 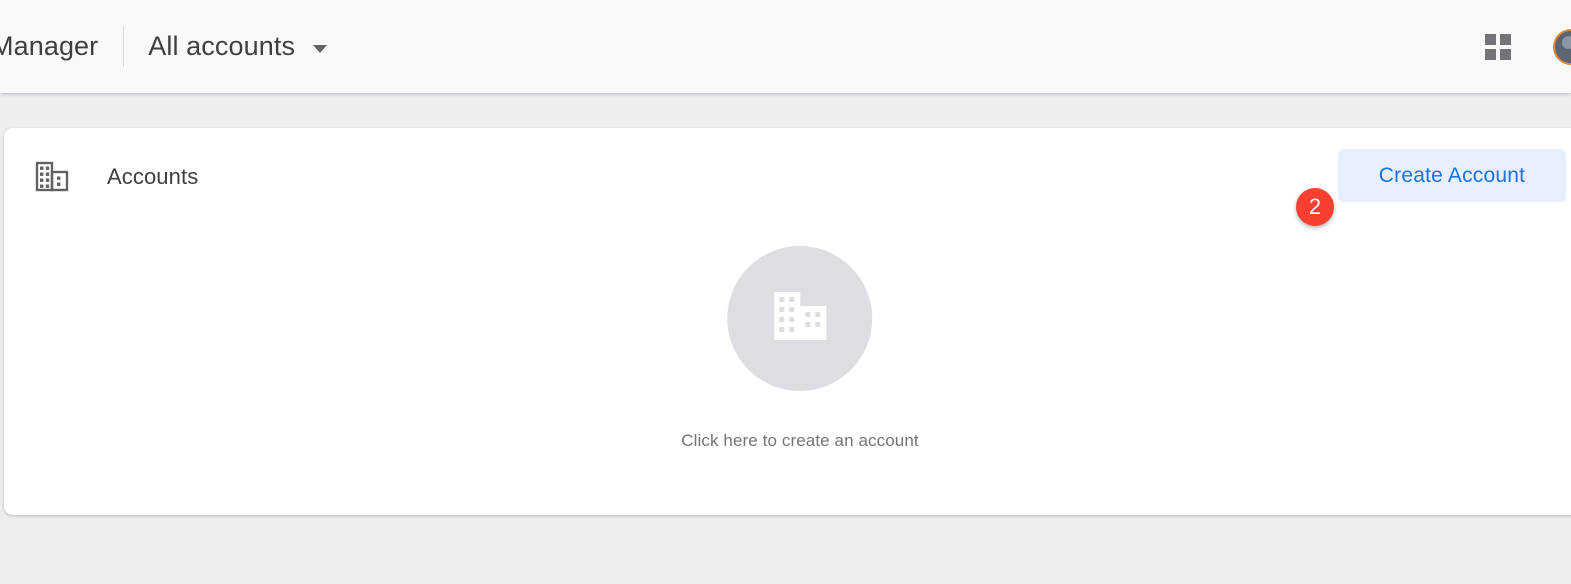 I want to click on empty-state-create-account-button, so click(x=800, y=318).